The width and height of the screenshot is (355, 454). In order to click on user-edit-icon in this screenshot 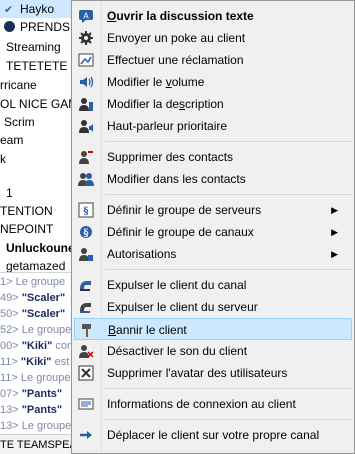, I will do `click(86, 104)`.